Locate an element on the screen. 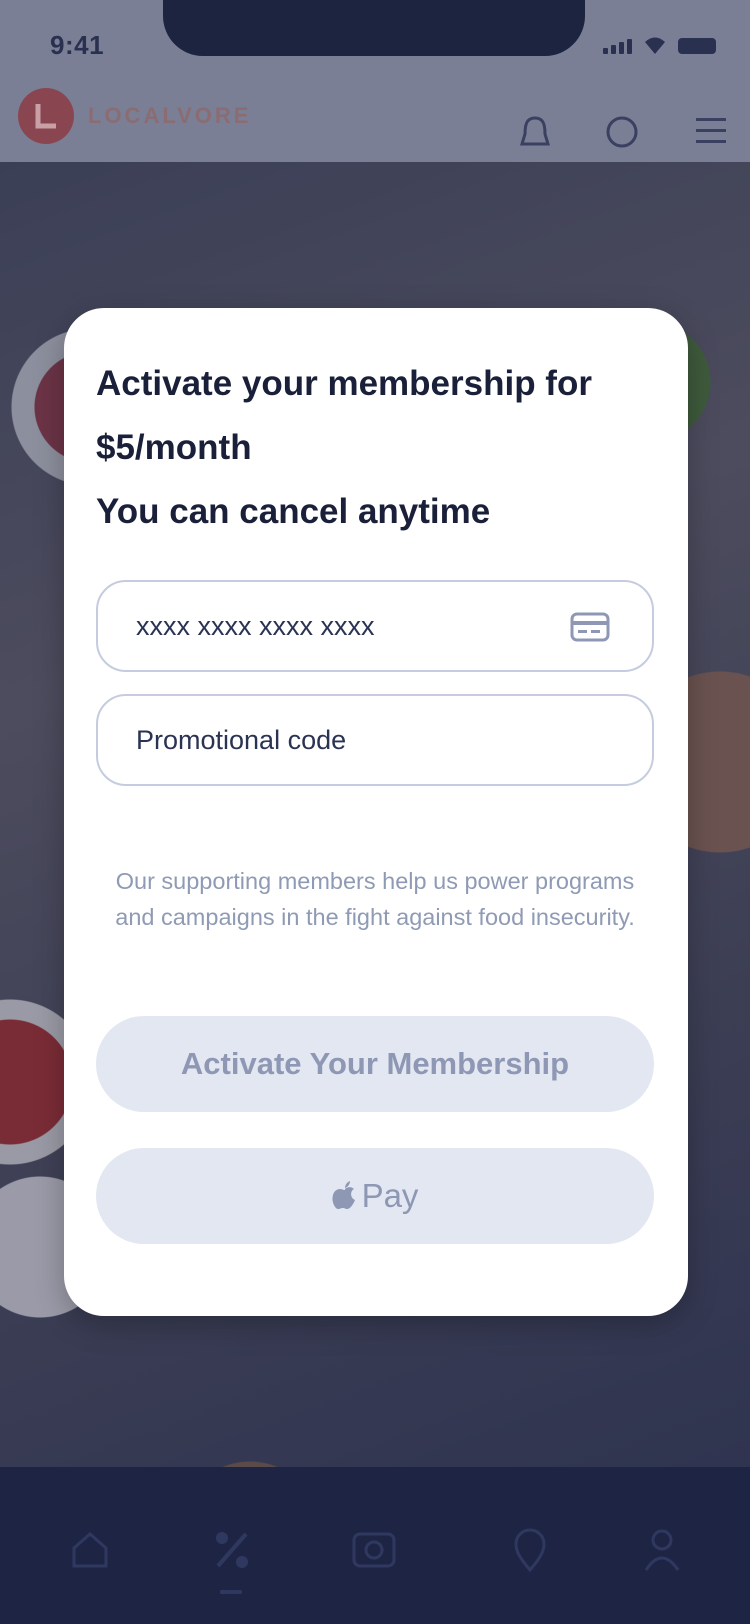 The image size is (750, 1624). status-time: 9:41 is located at coordinates (77, 45).